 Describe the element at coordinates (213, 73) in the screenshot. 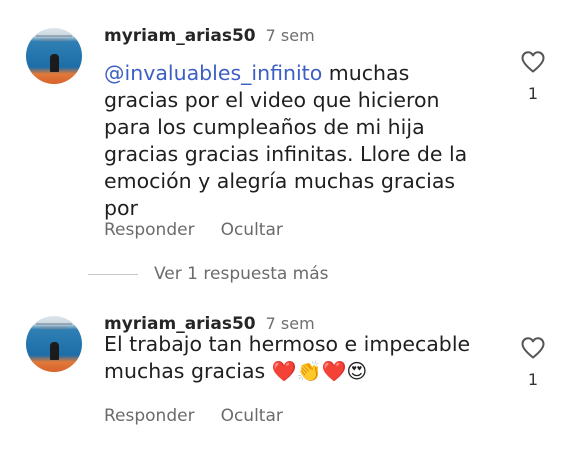

I see `mention-link: @invaluables_infinito` at that location.